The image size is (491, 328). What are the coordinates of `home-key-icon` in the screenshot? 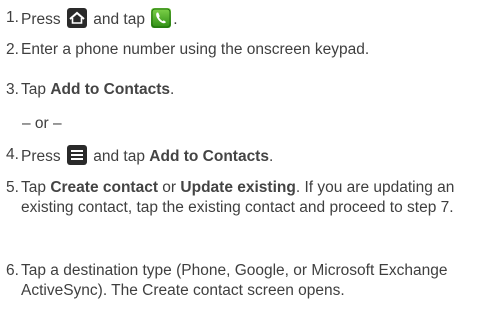 It's located at (76, 18).